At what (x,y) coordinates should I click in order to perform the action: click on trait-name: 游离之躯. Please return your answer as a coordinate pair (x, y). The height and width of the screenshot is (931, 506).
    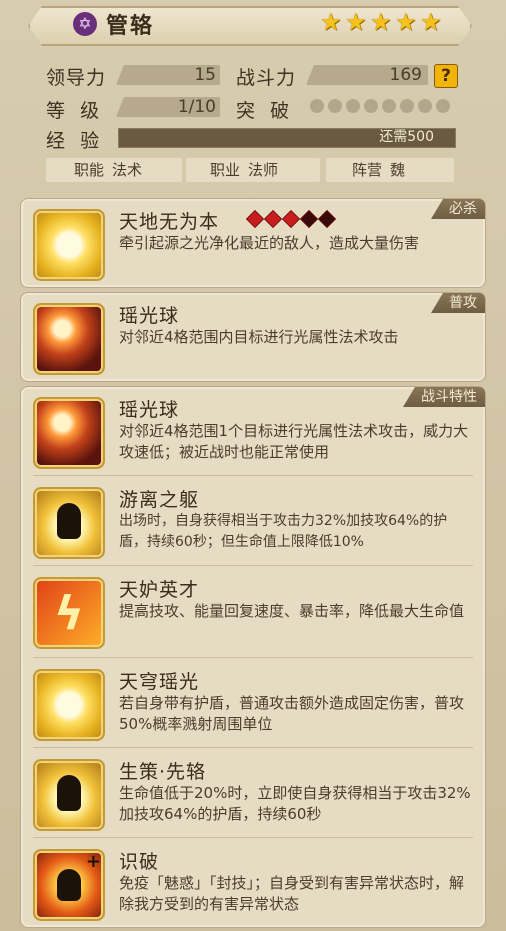
    Looking at the image, I should click on (159, 500).